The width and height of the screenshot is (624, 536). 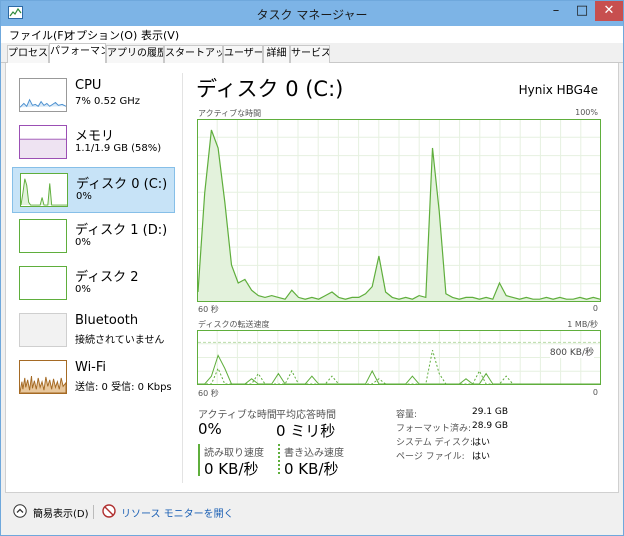 What do you see at coordinates (430, 457) in the screenshot?
I see `page-file-label: ページ ファイル:` at bounding box center [430, 457].